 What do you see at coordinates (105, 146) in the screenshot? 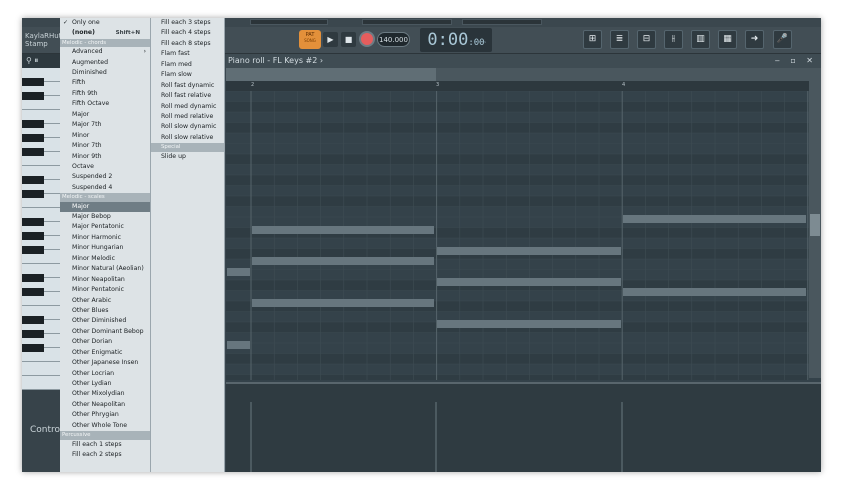
I see `menu-item-minor-7th: Minor 7th` at bounding box center [105, 146].